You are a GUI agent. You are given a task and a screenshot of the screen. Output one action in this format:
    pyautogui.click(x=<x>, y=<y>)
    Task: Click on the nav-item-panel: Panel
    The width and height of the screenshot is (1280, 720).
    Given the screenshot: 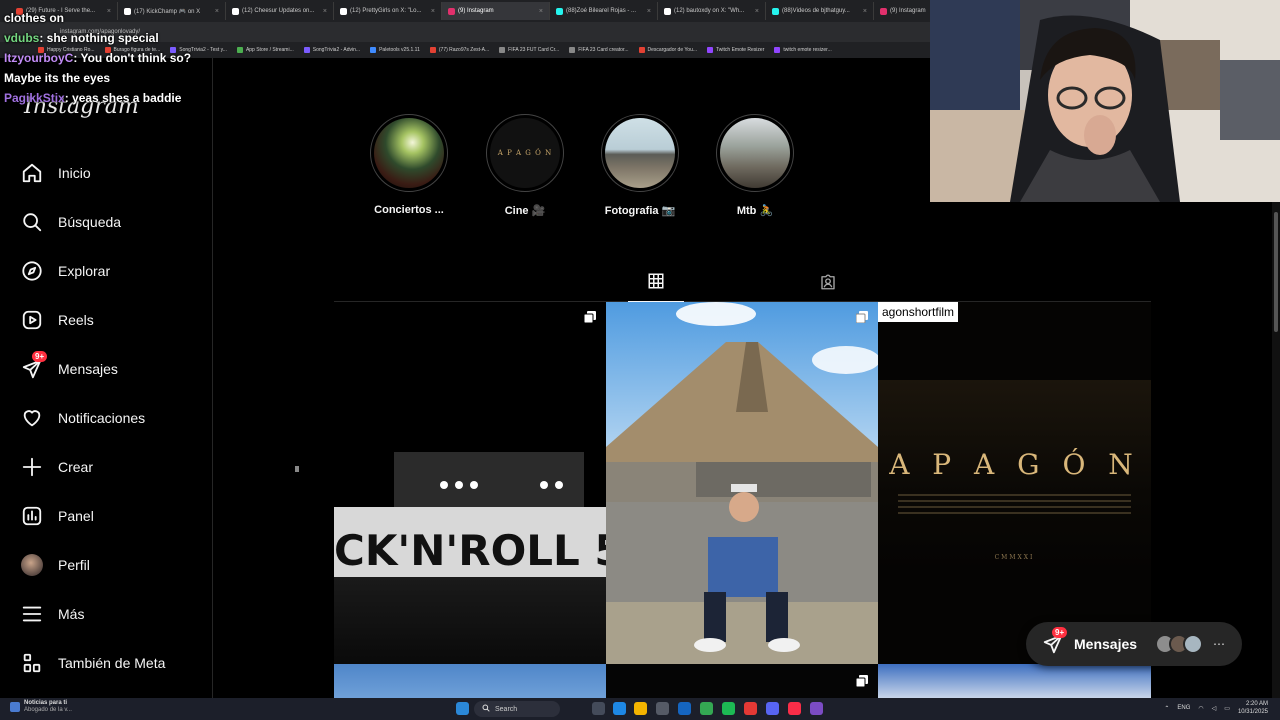 What is the action you would take?
    pyautogui.click(x=107, y=516)
    